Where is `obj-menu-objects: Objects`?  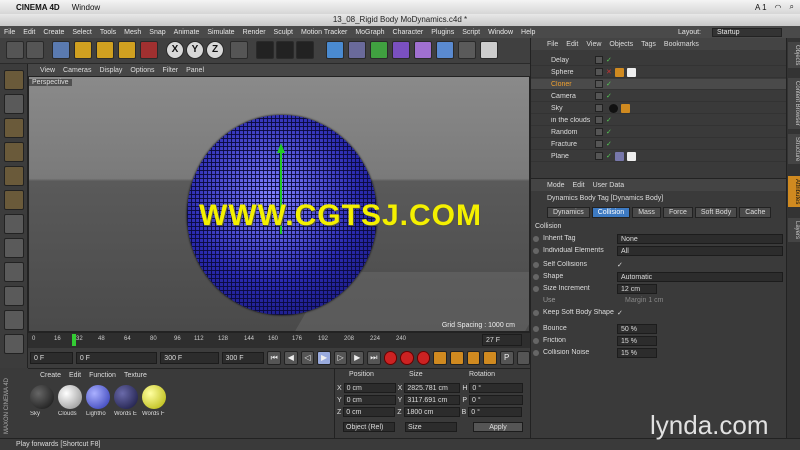
obj-menu-objects: Objects is located at coordinates (621, 44).